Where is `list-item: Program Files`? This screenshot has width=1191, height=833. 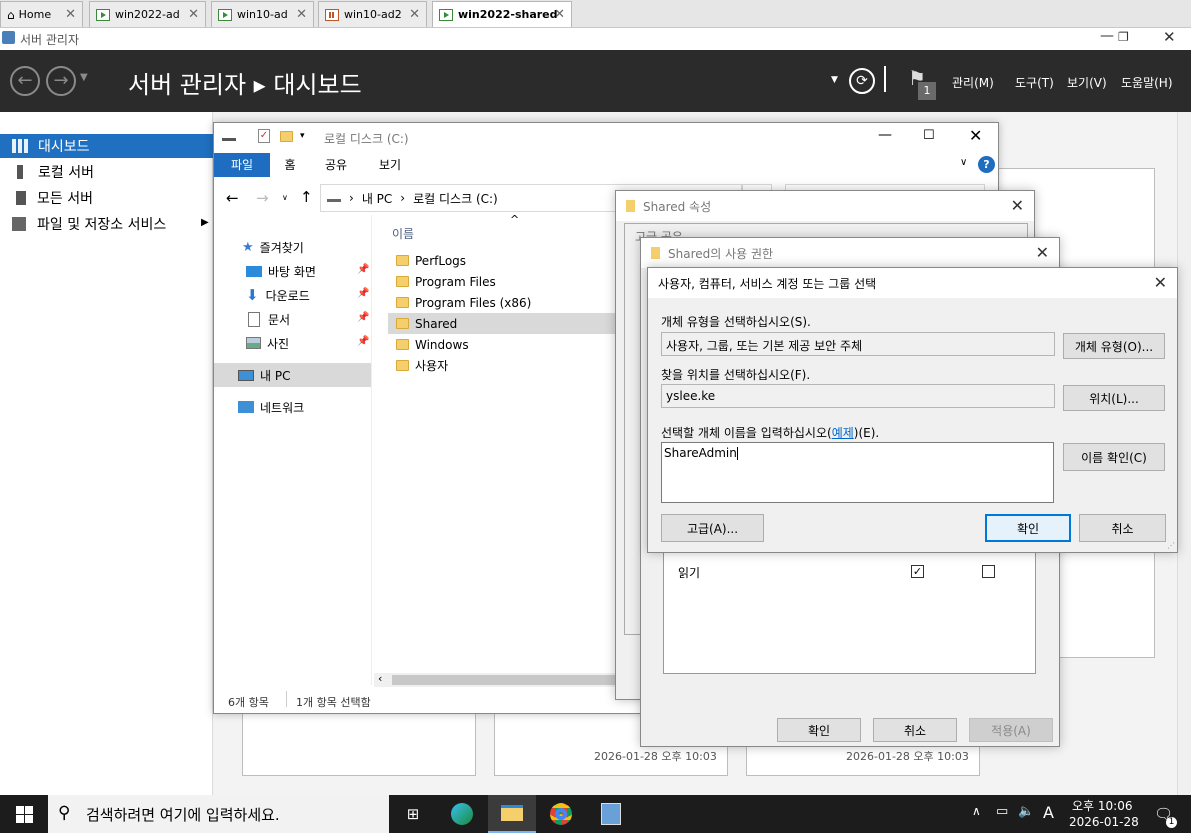
list-item: Program Files is located at coordinates (503, 281).